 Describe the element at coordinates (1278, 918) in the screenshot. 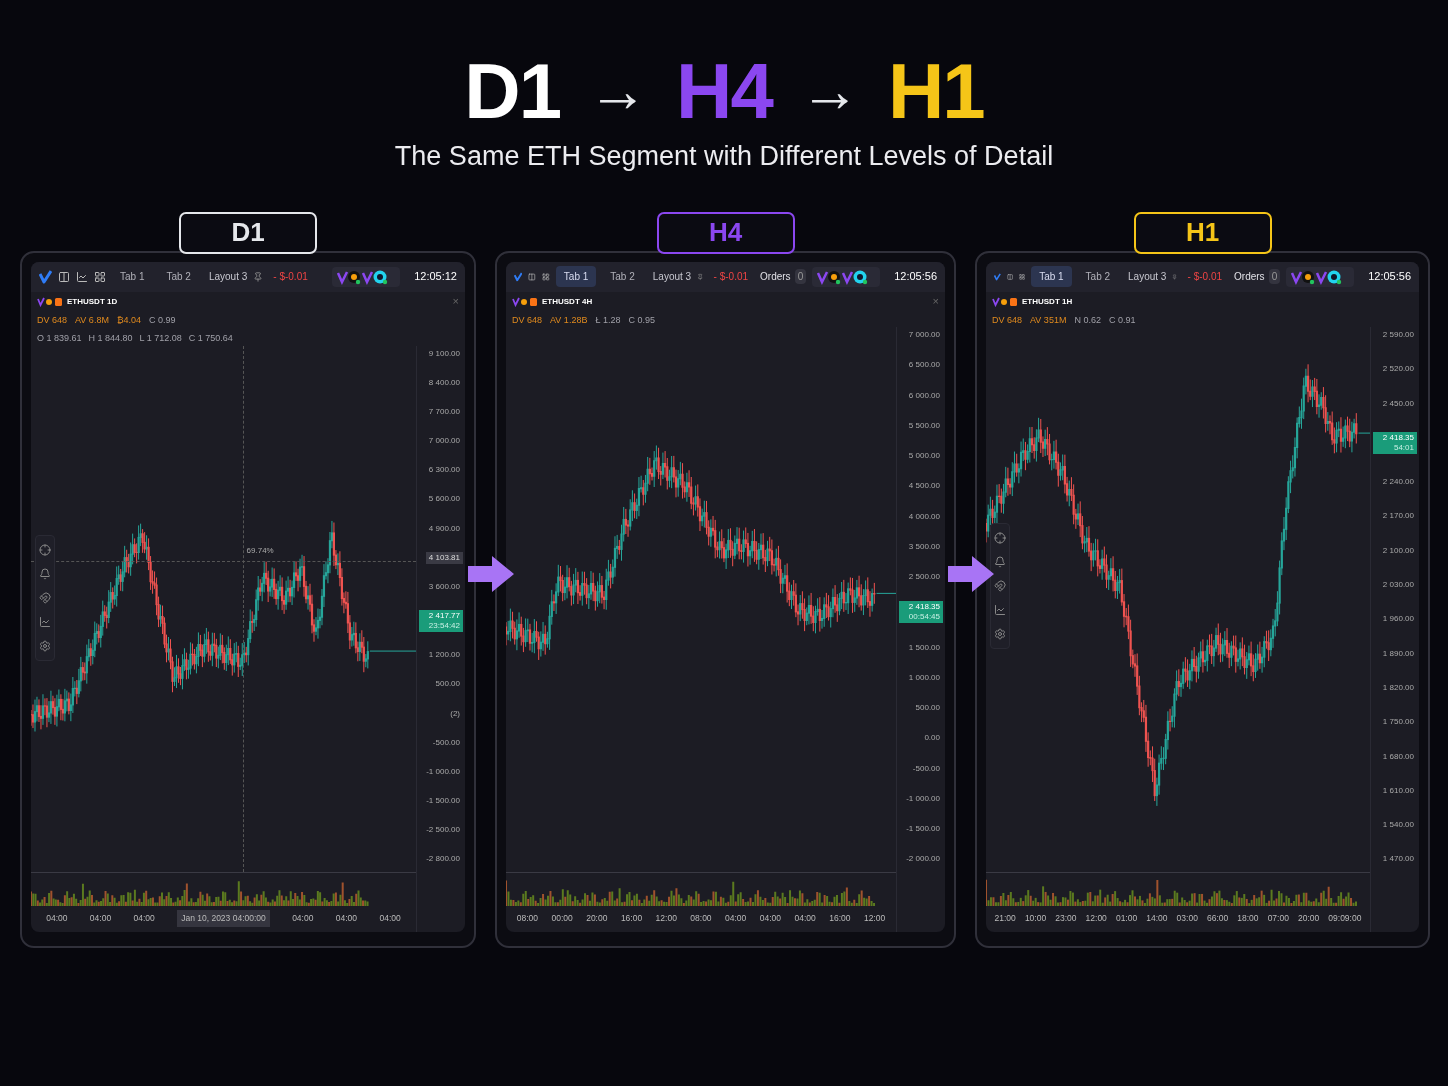

I see `time-label: 07:00` at that location.